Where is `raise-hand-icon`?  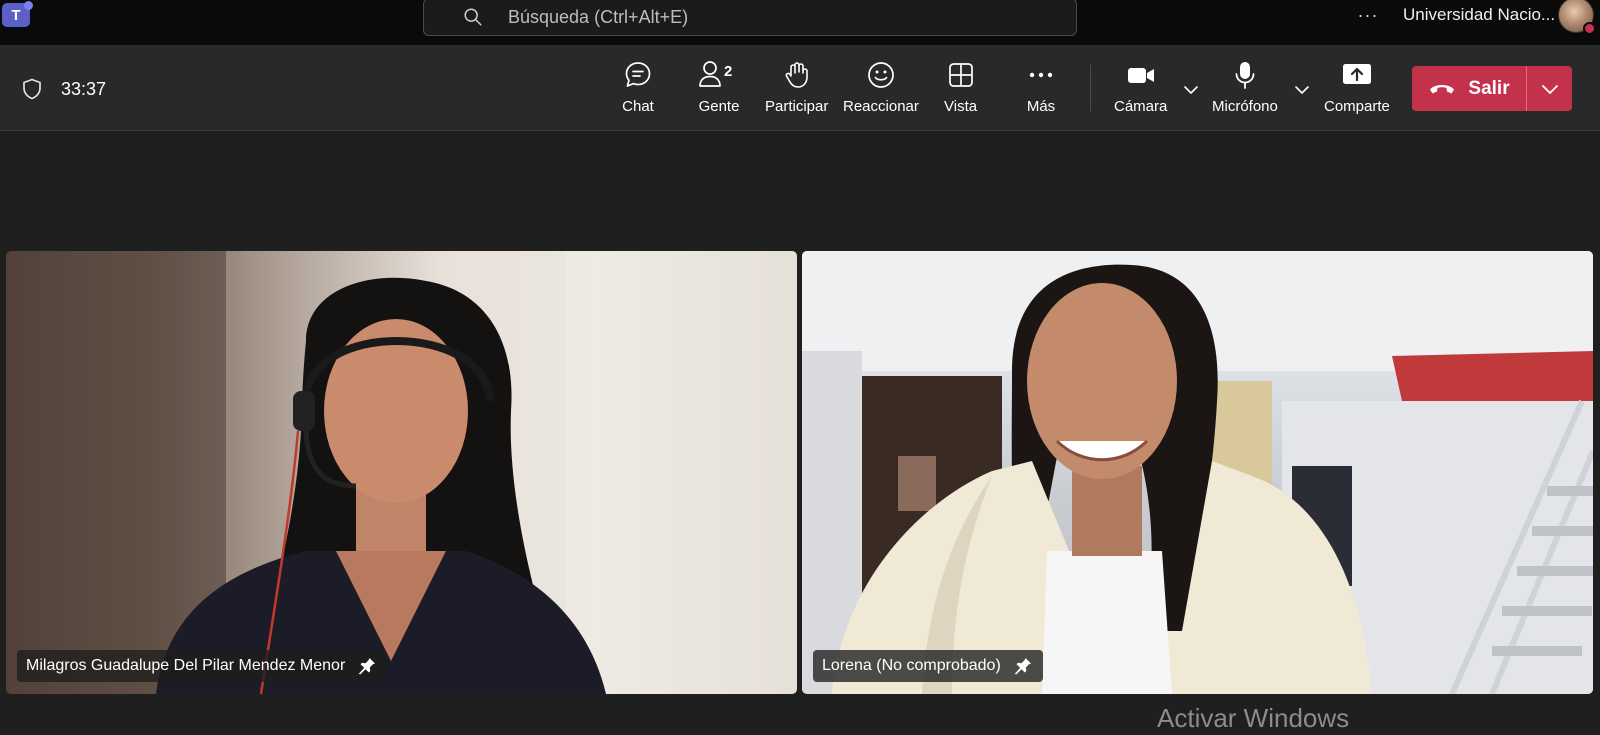 raise-hand-icon is located at coordinates (796, 75).